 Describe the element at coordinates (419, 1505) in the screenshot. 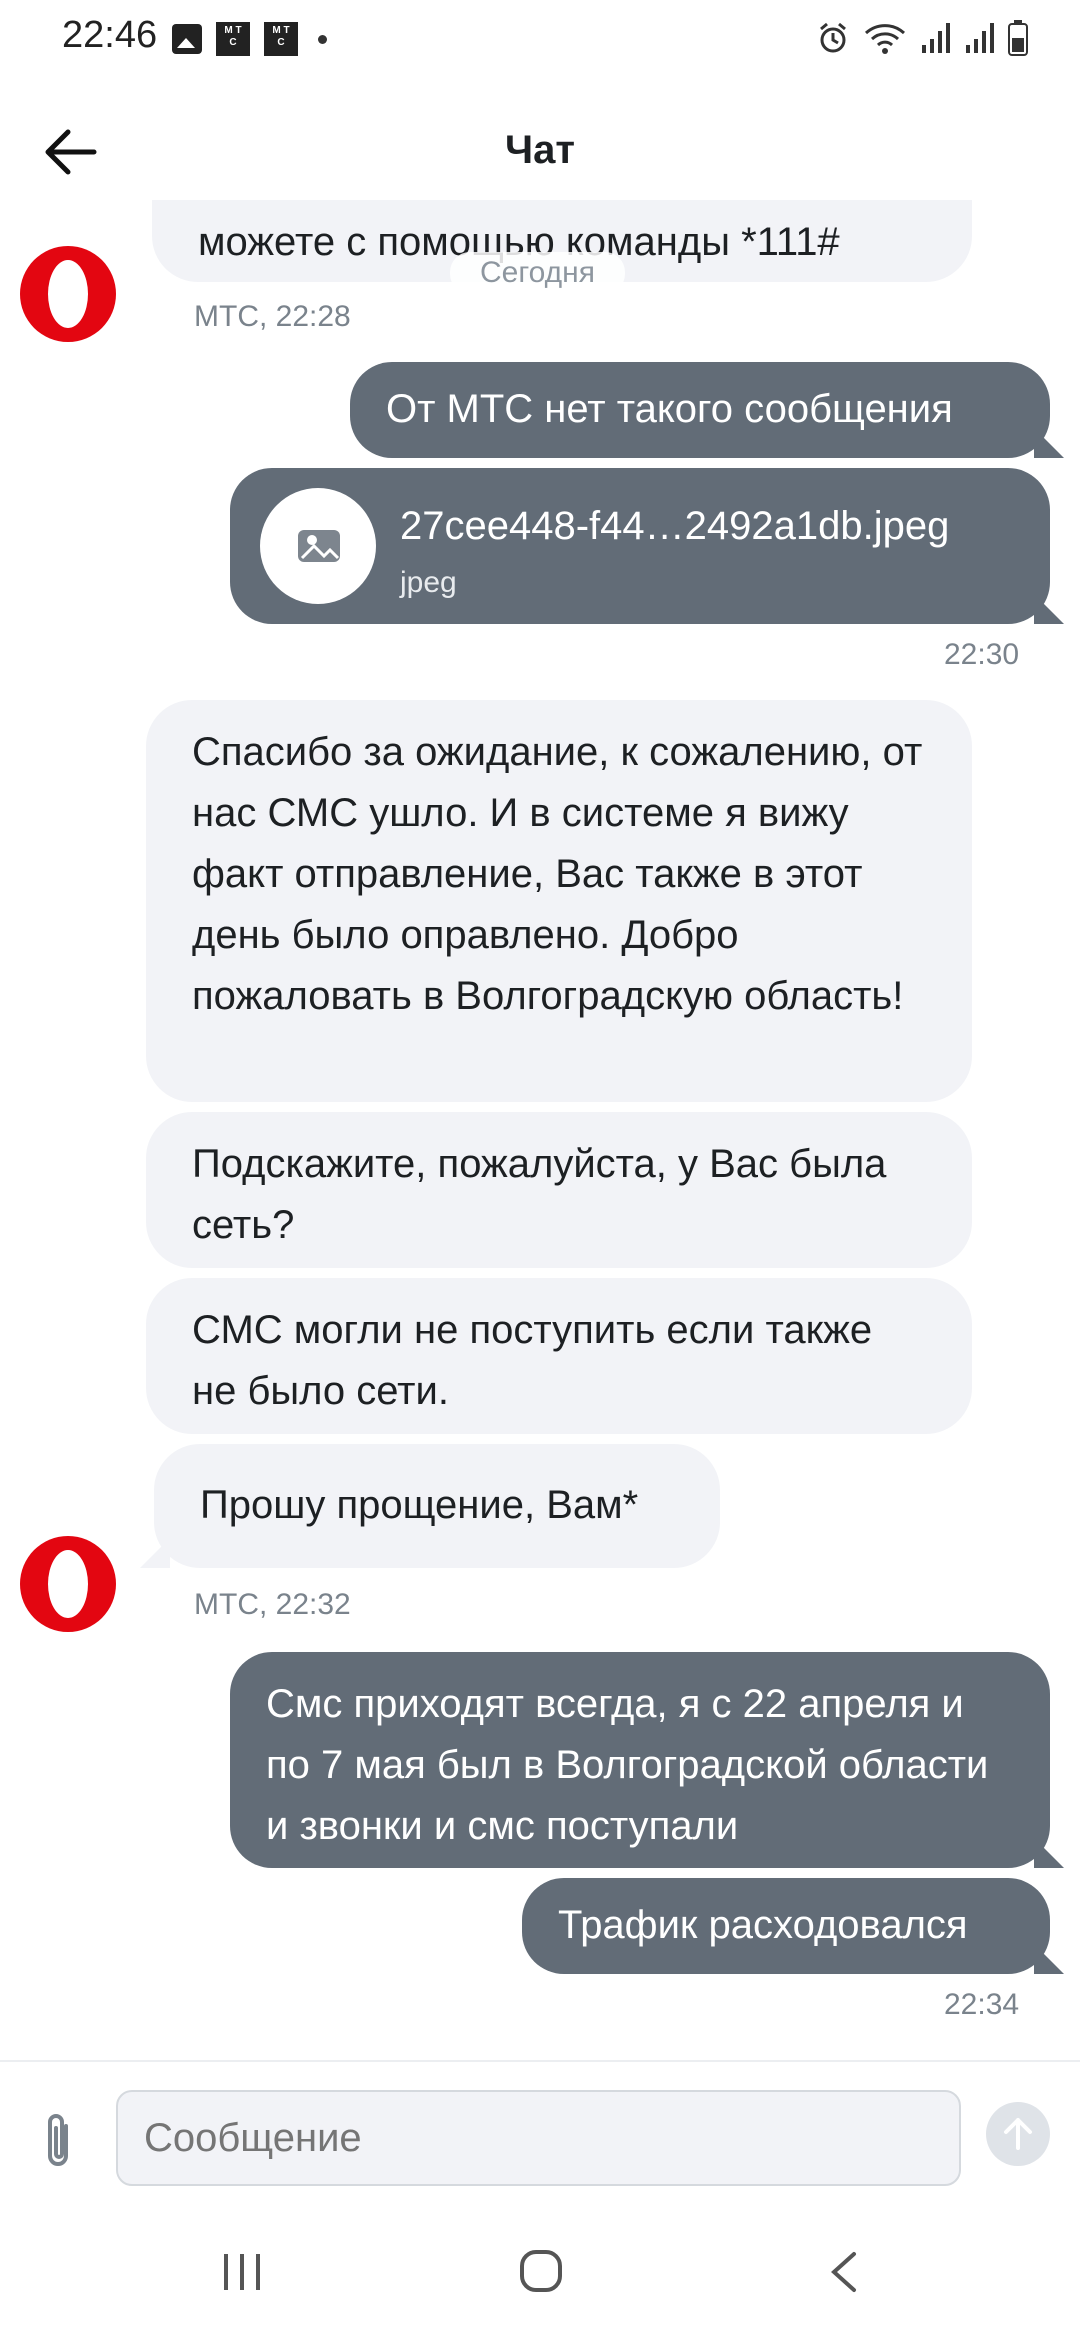

I see `message-text: Прошу прощение, Вам*` at that location.